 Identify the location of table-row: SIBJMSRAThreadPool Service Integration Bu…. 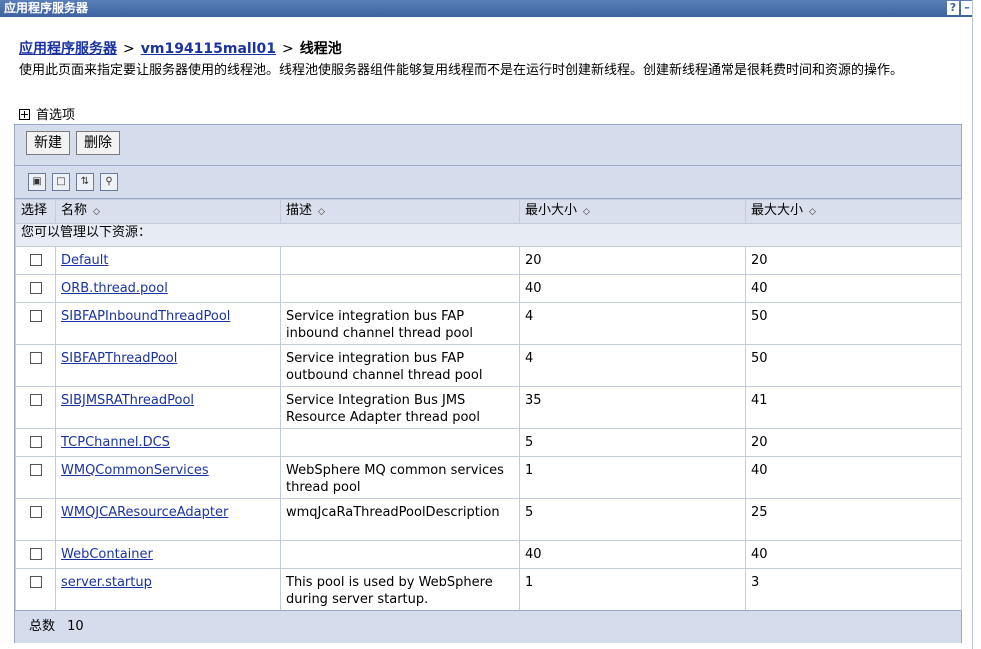
(488, 407).